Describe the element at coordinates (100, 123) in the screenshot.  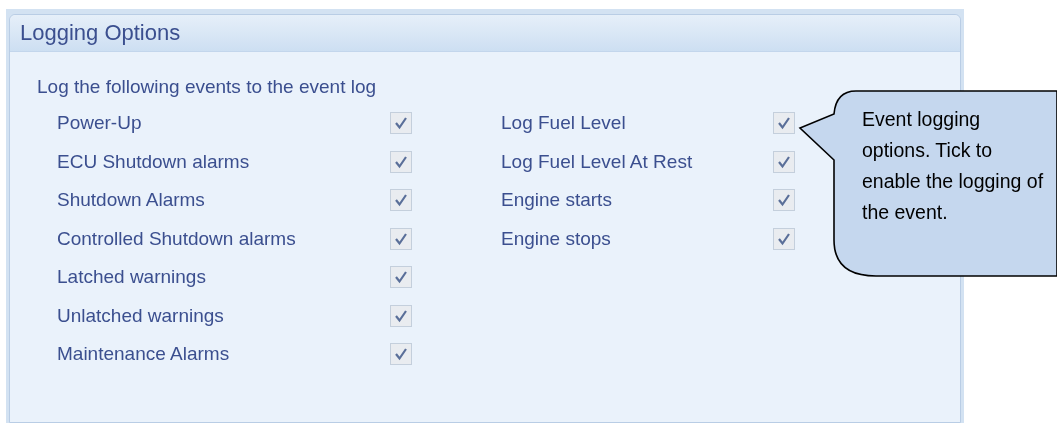
I see `option-label: Power-Up` at that location.